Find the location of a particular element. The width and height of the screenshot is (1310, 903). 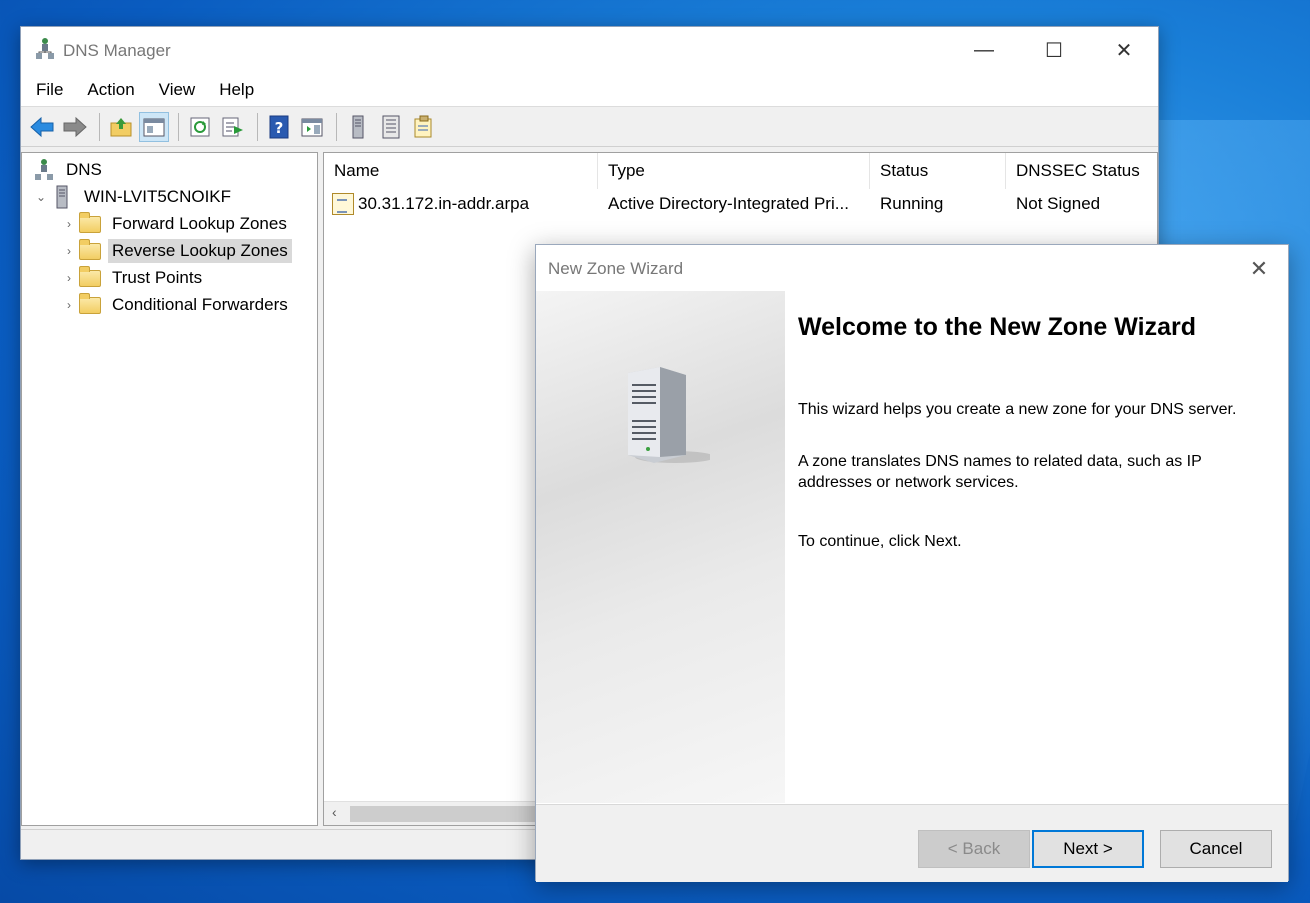

zone-name: 30.31.172.in-addr.arpa is located at coordinates (444, 203).